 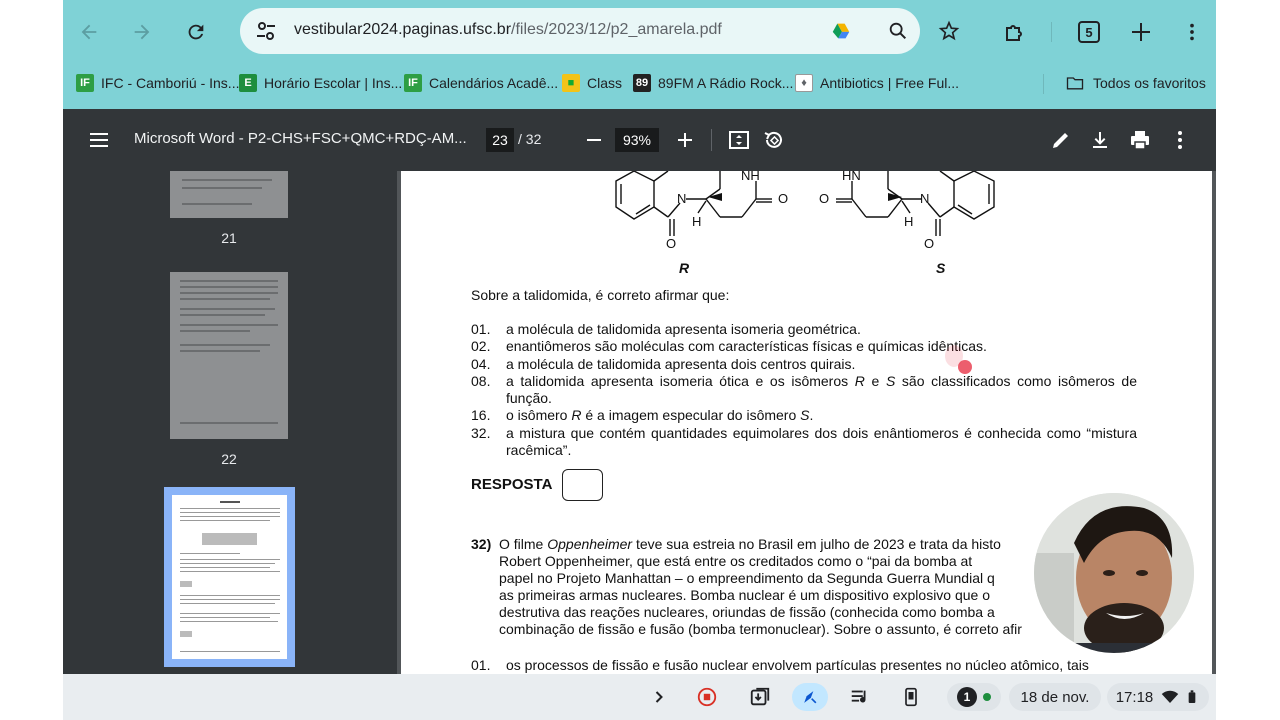 What do you see at coordinates (1192, 696) in the screenshot?
I see `battery-icon` at bounding box center [1192, 696].